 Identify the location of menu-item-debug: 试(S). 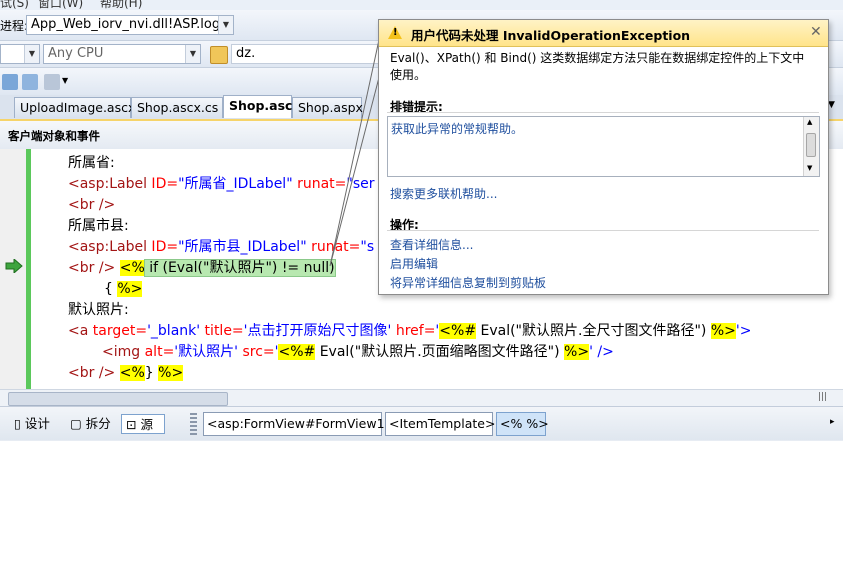
(14, 5).